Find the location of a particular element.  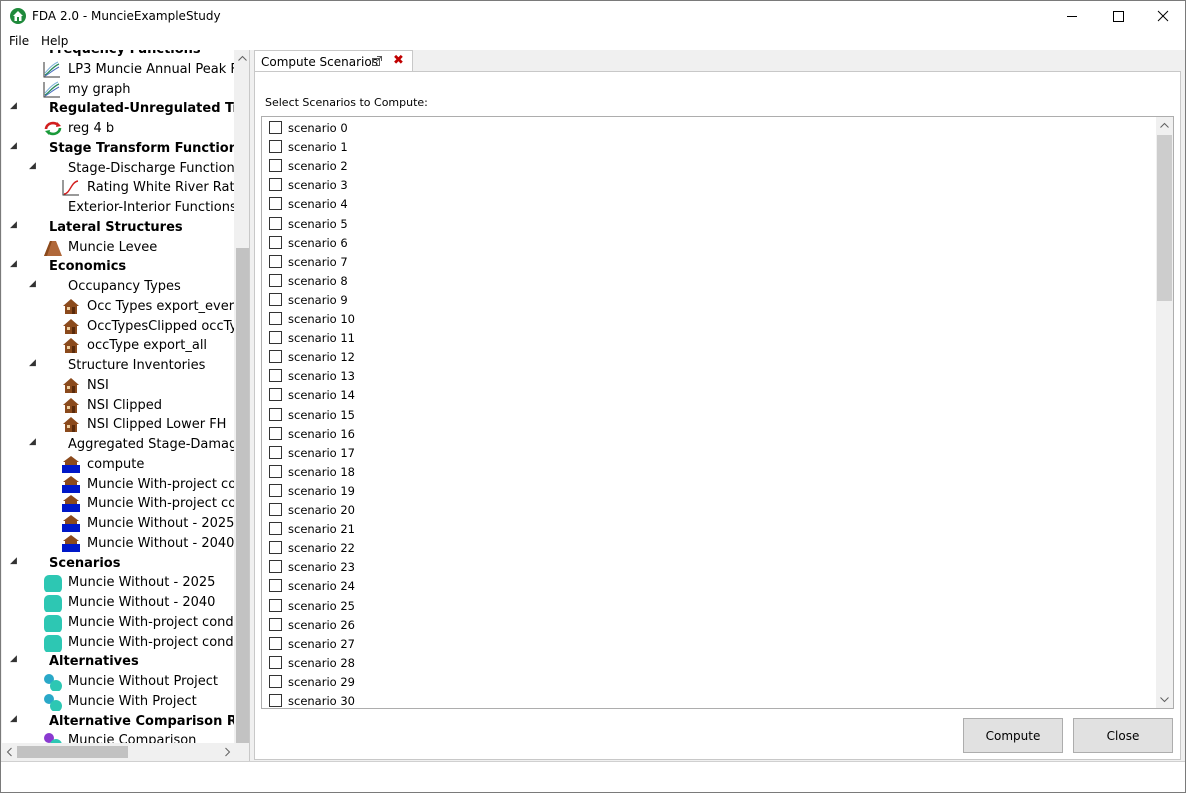

tree-item: ◢ Scenarios is located at coordinates (118, 563).